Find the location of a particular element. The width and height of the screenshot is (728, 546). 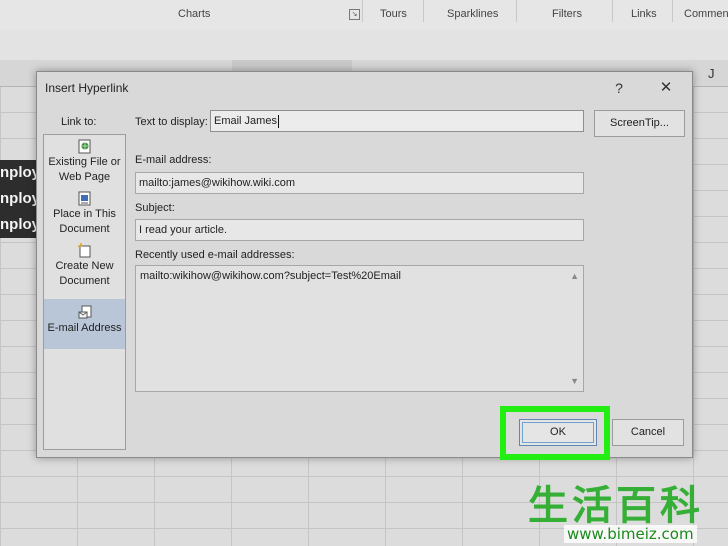

ribbon-group-filters: Filters is located at coordinates (567, 14).